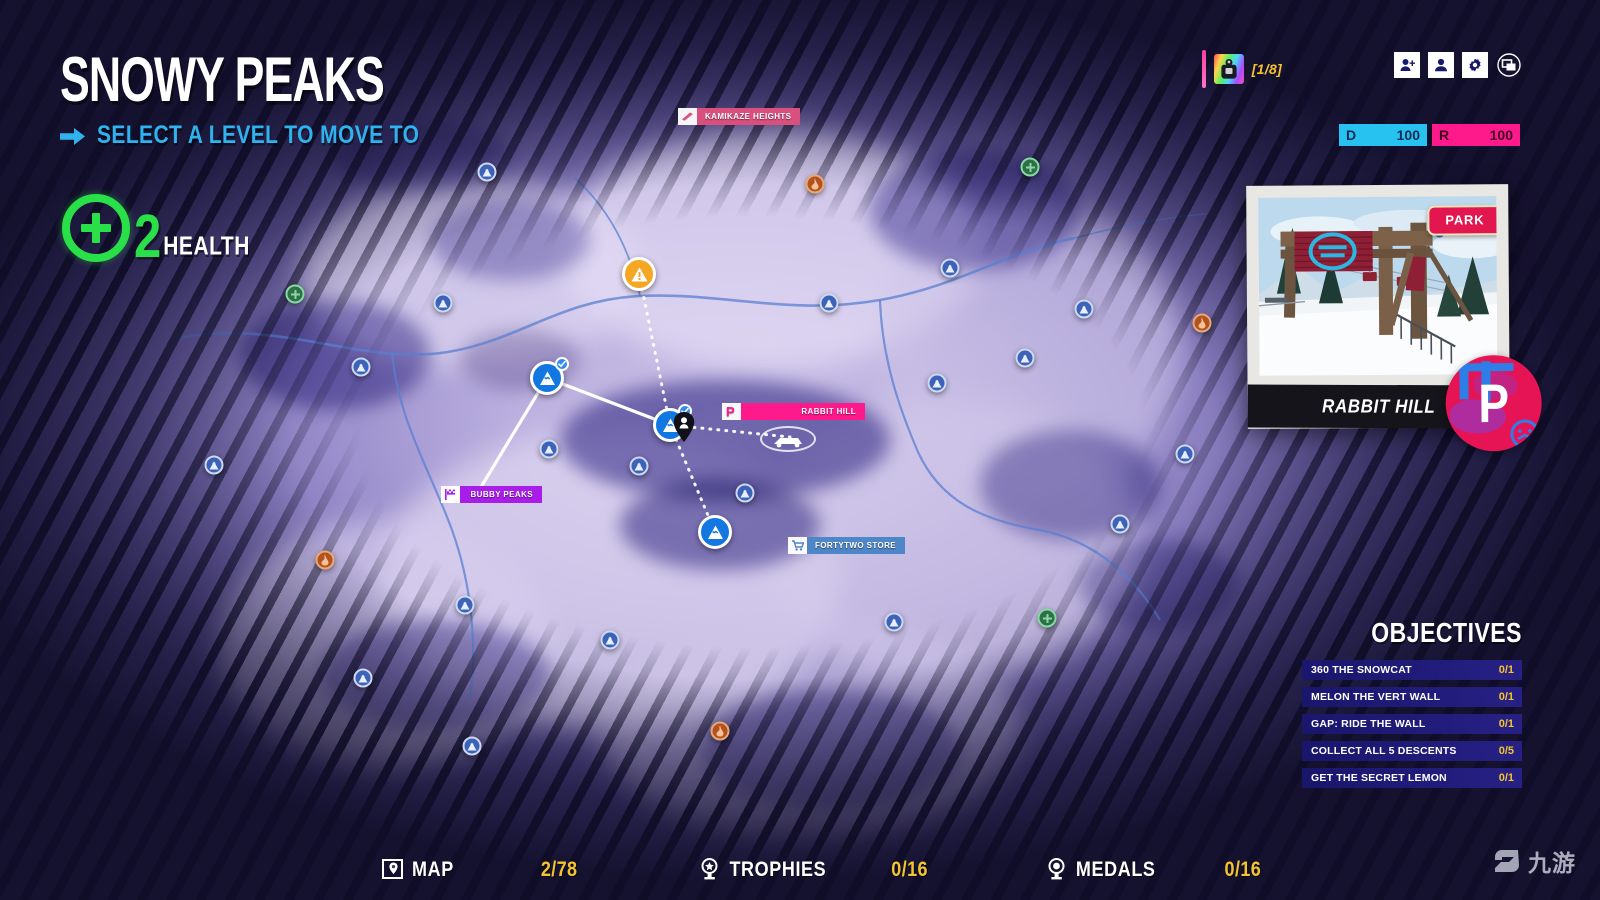 This screenshot has width=1600, height=900. I want to click on health-indicator: 2 HEALTH, so click(156, 232).